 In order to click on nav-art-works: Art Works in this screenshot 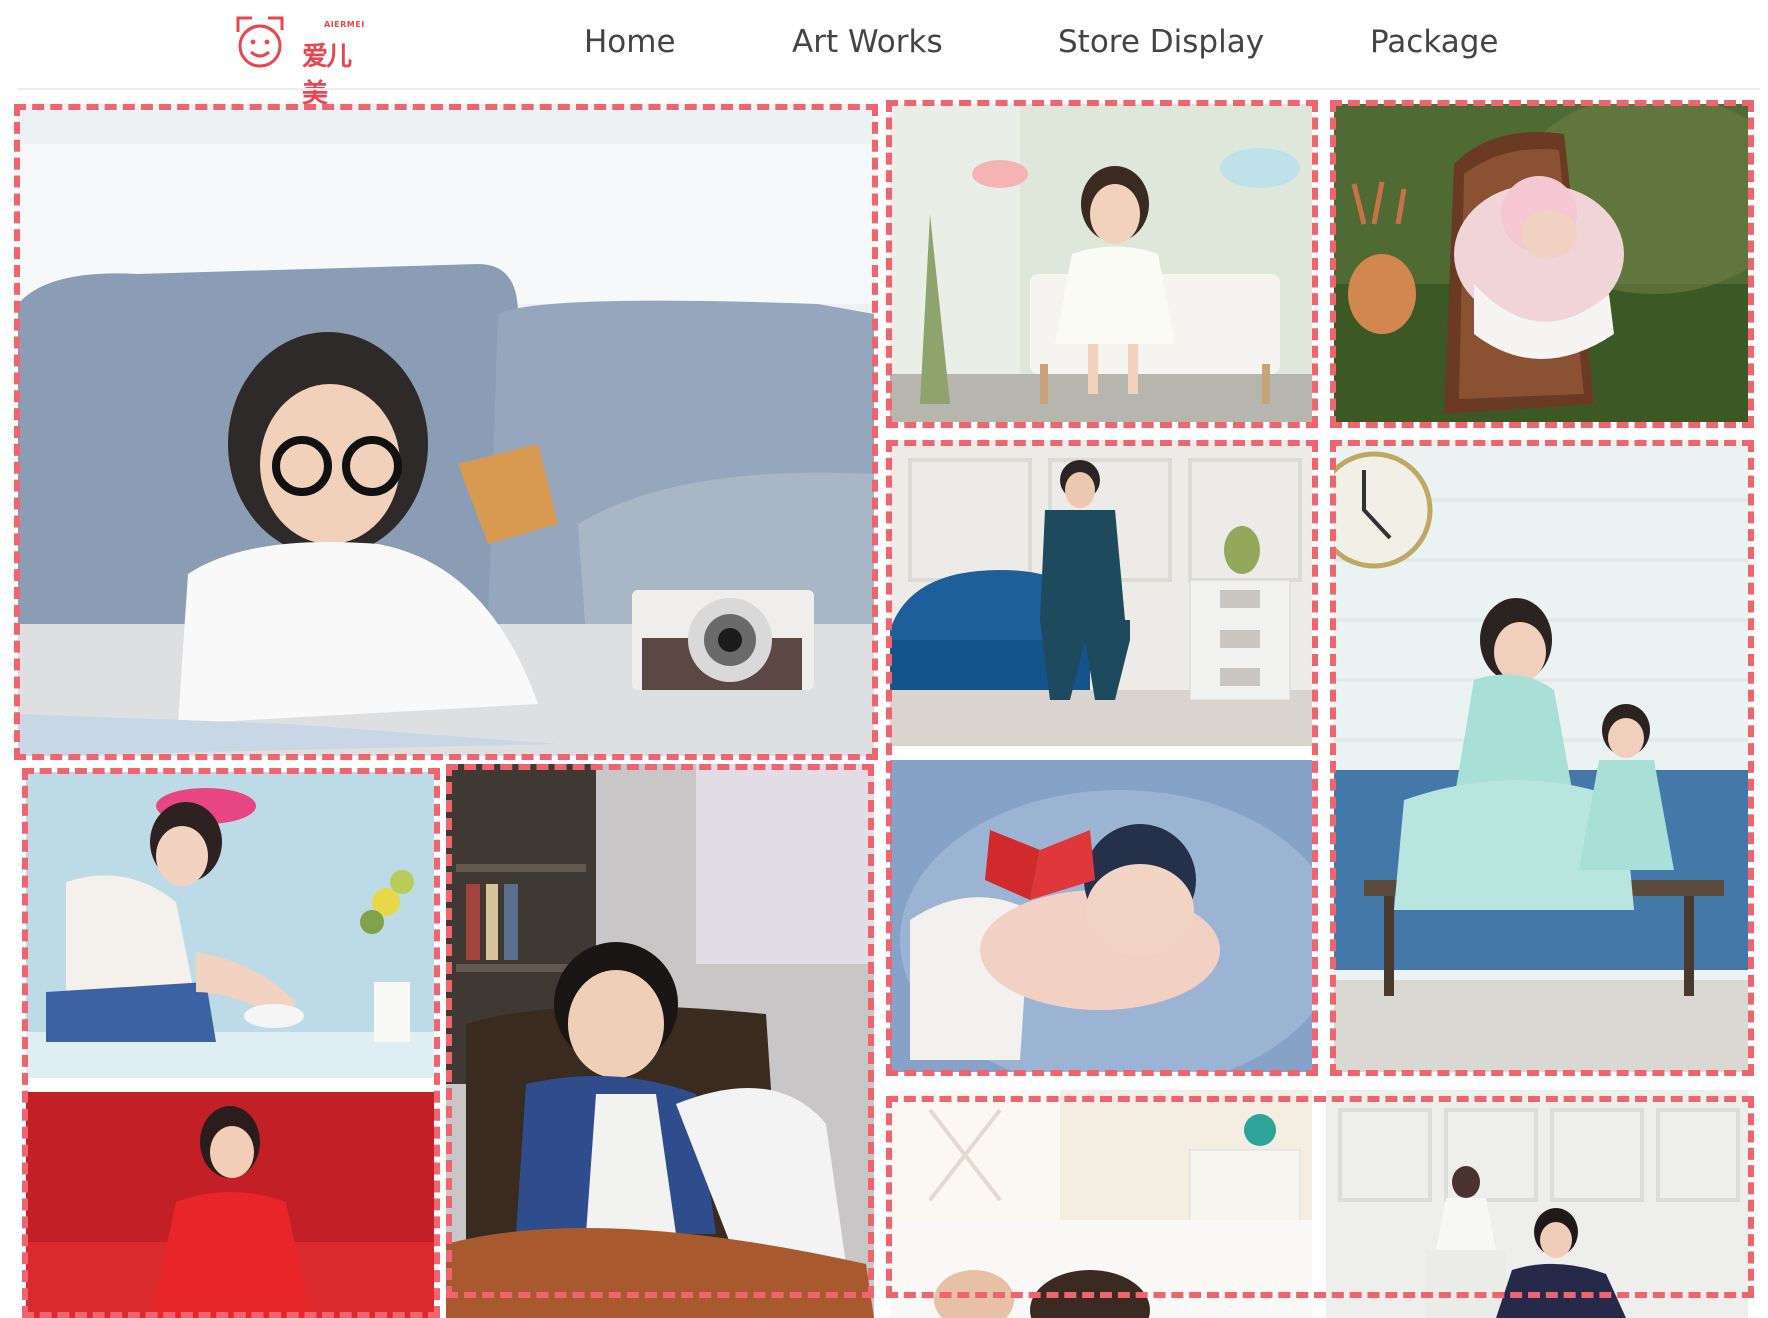, I will do `click(867, 42)`.